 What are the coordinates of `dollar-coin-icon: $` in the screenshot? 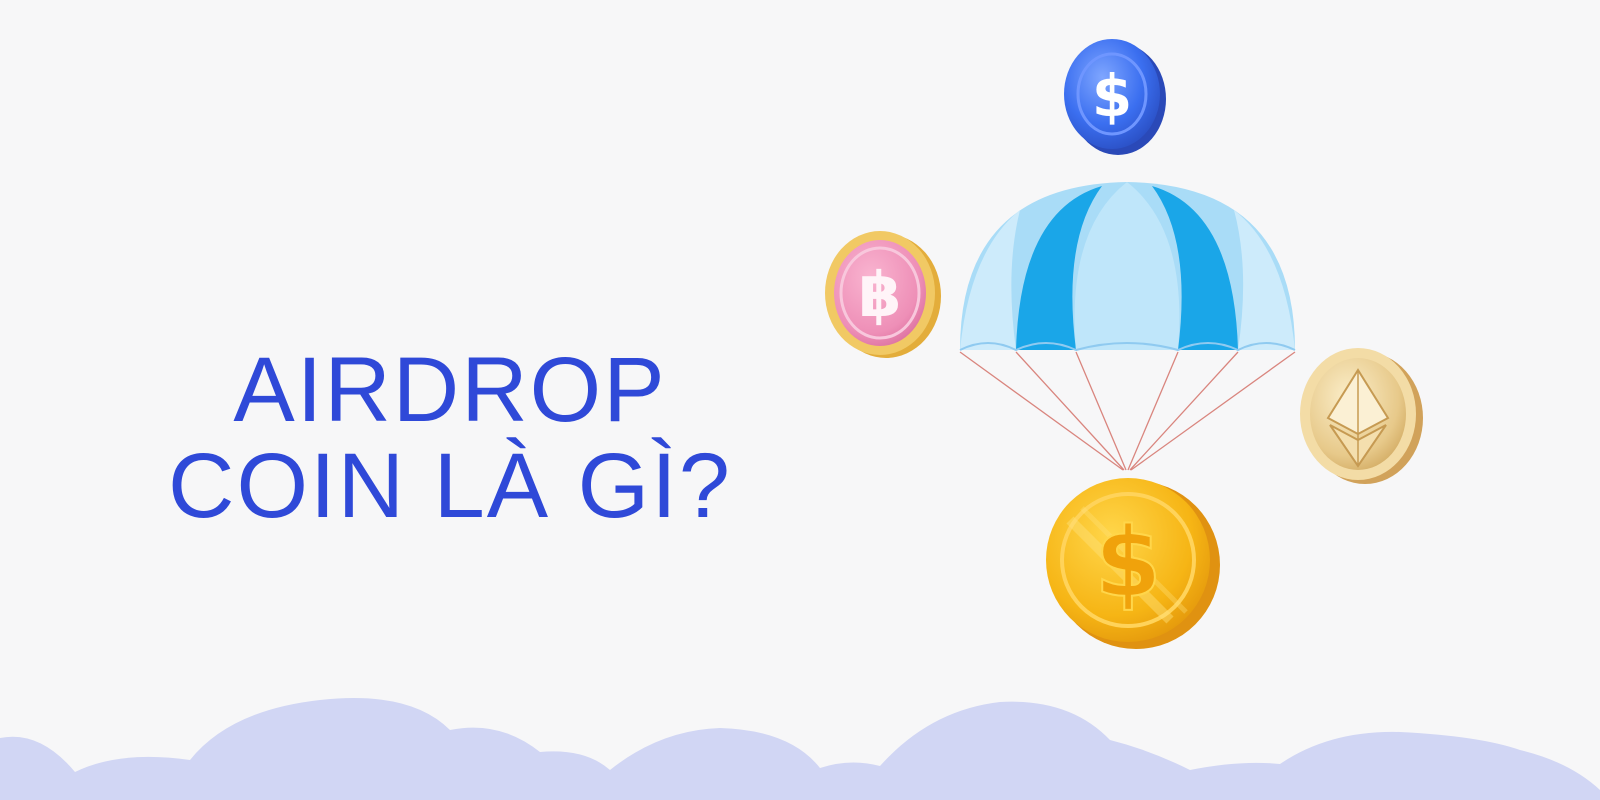 It's located at (1115, 97).